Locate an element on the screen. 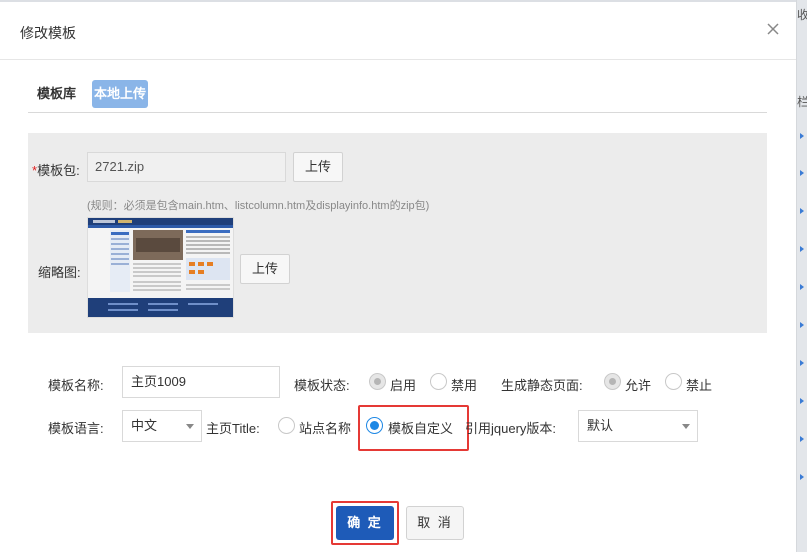 This screenshot has width=807, height=552. template-source-tabs: 模板库 本地上传 is located at coordinates (397, 95).